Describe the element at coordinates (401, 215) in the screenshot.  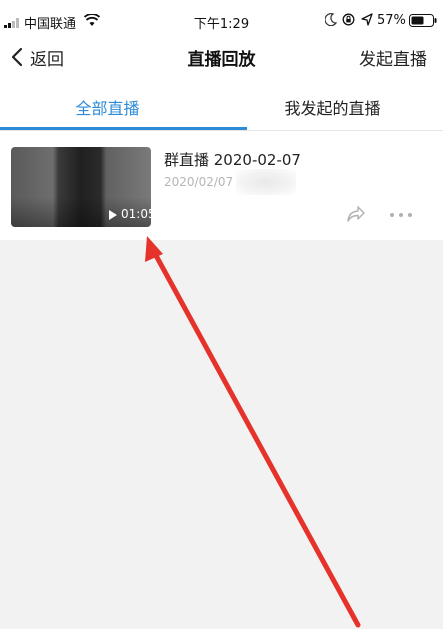
I see `more-icon` at that location.